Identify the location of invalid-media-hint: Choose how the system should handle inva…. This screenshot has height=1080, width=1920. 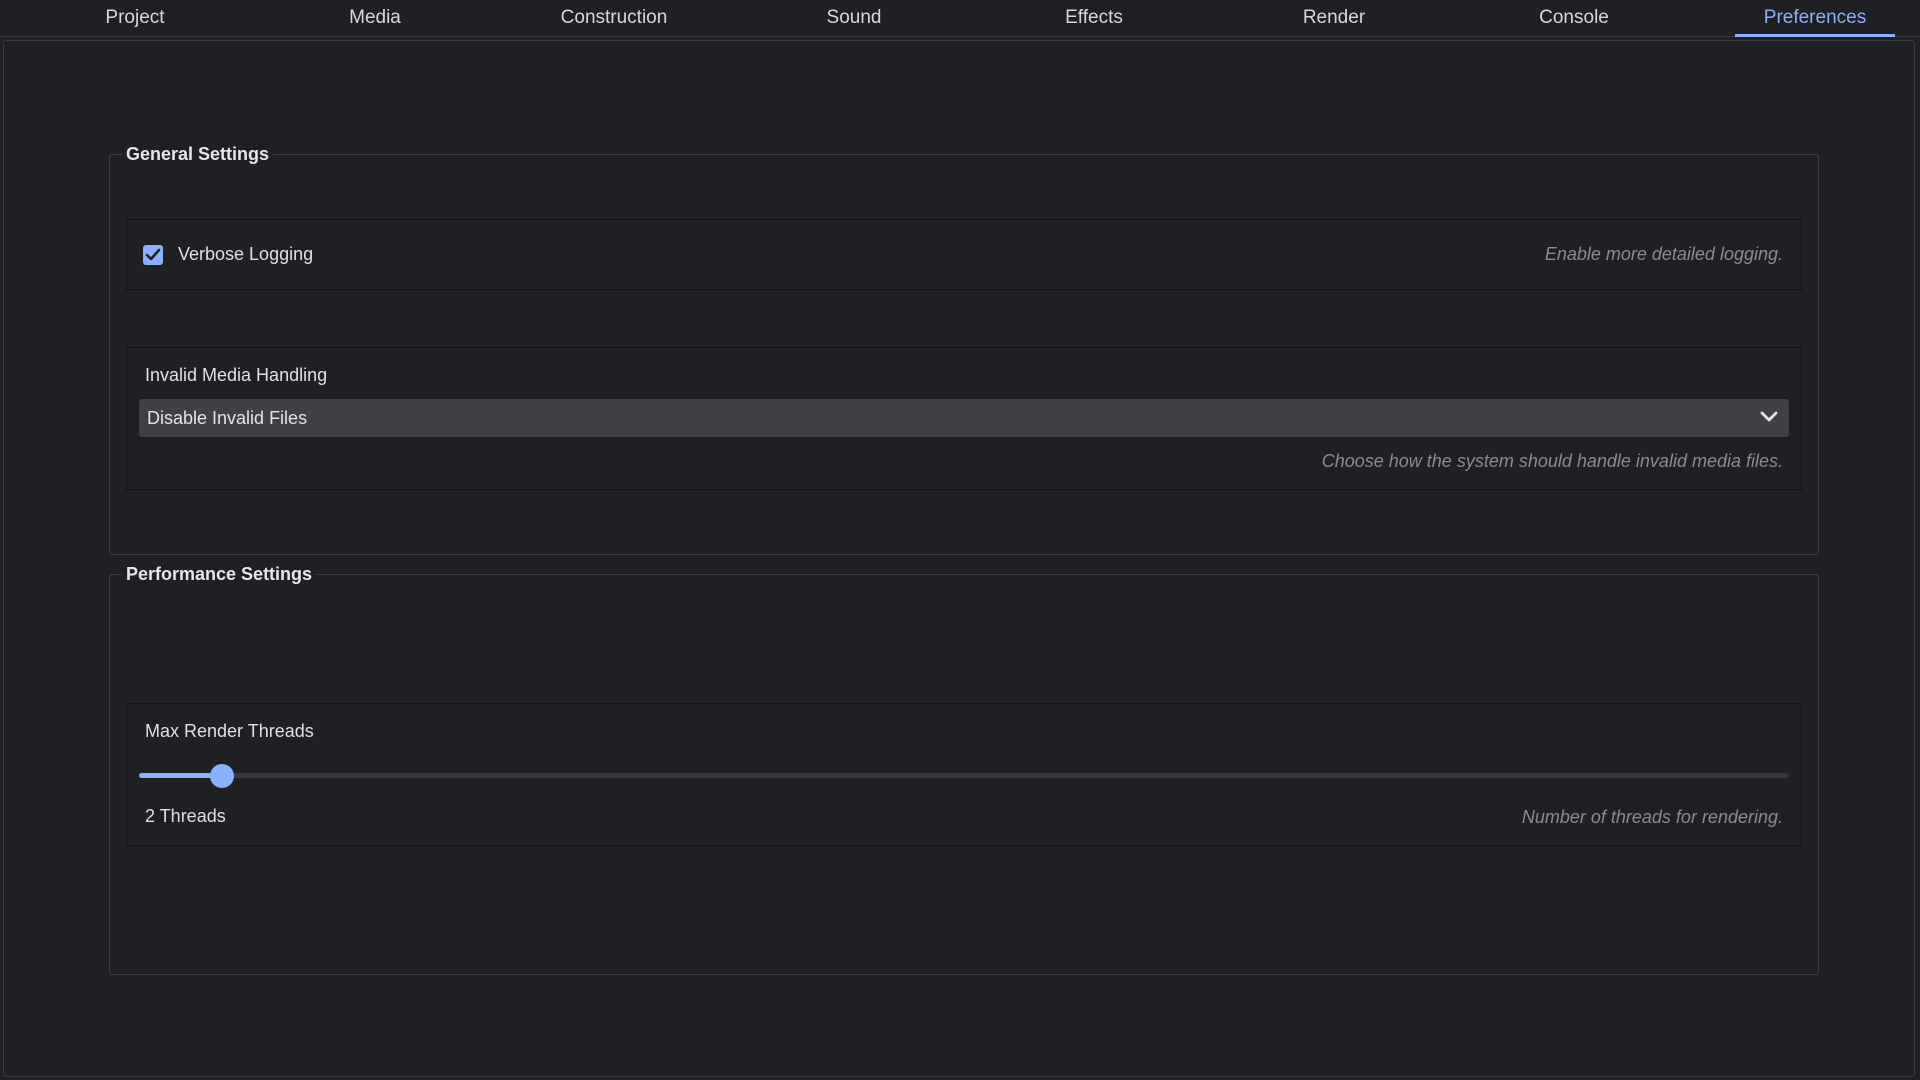
(1552, 461).